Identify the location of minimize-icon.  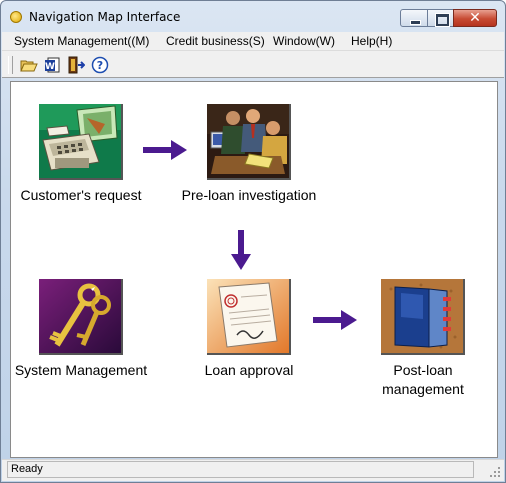
(415, 22).